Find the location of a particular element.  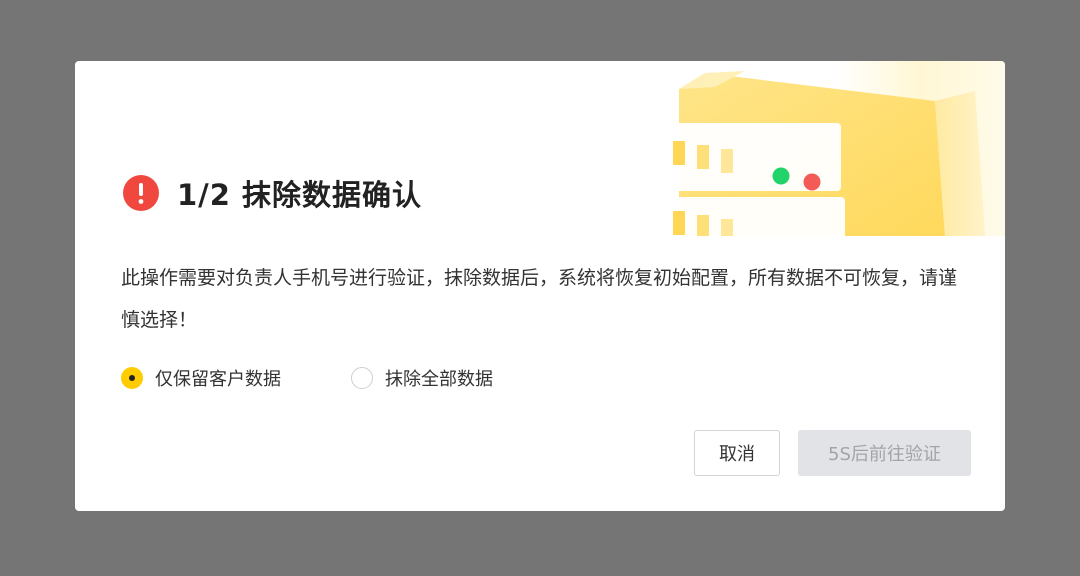

radio-option-keep-customer-data: 仅保留客户数据 is located at coordinates (201, 378).